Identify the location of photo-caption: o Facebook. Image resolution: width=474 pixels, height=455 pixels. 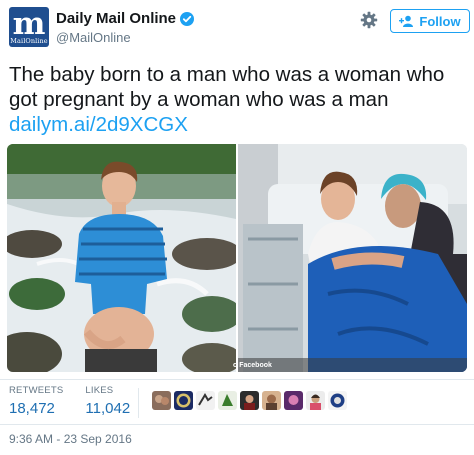
(252, 365).